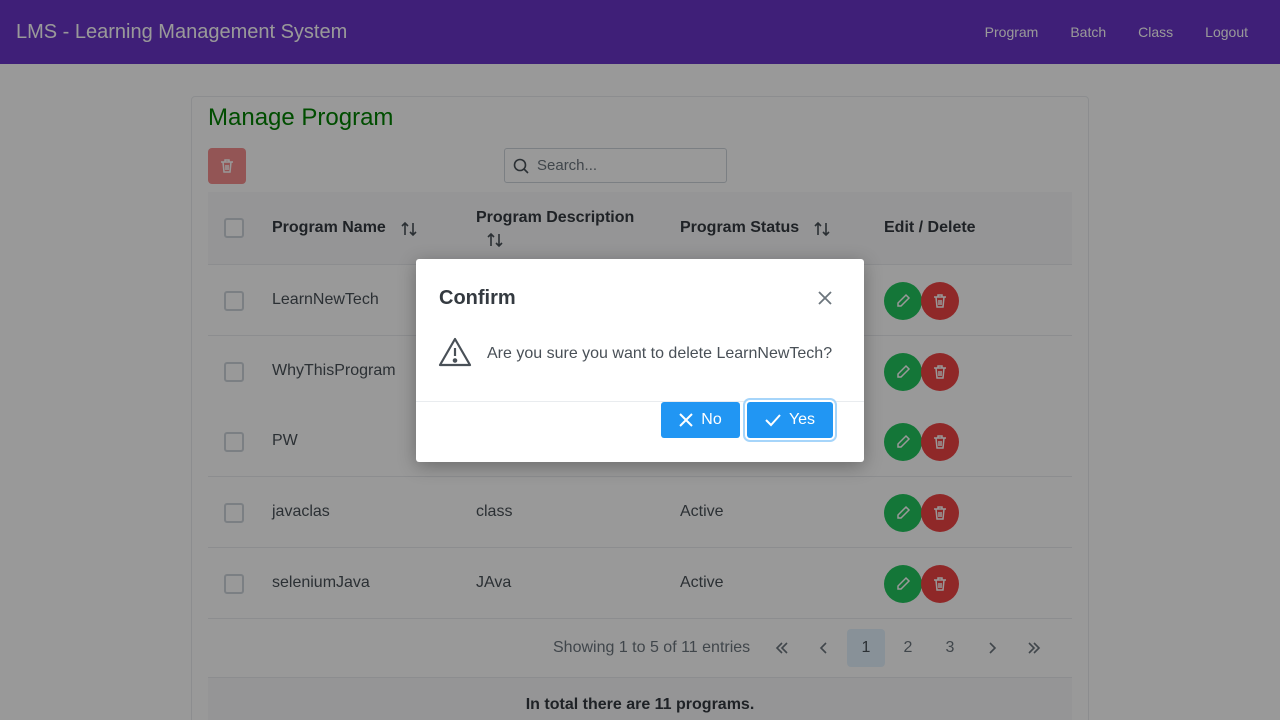 The height and width of the screenshot is (720, 1280). Describe the element at coordinates (802, 419) in the screenshot. I see `yes-button-label: Yes` at that location.